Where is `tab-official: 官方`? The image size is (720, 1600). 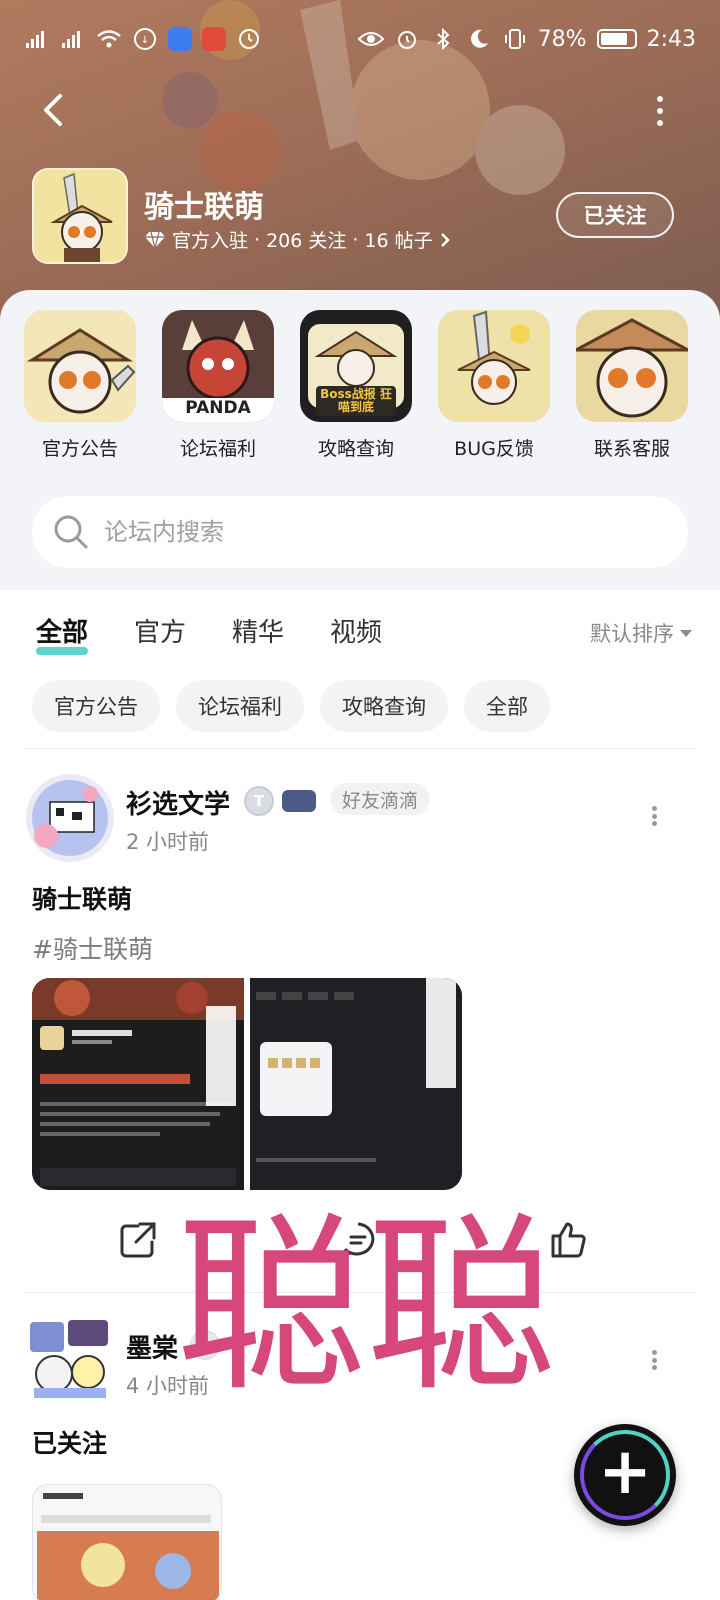
tab-official: 官方 is located at coordinates (160, 630).